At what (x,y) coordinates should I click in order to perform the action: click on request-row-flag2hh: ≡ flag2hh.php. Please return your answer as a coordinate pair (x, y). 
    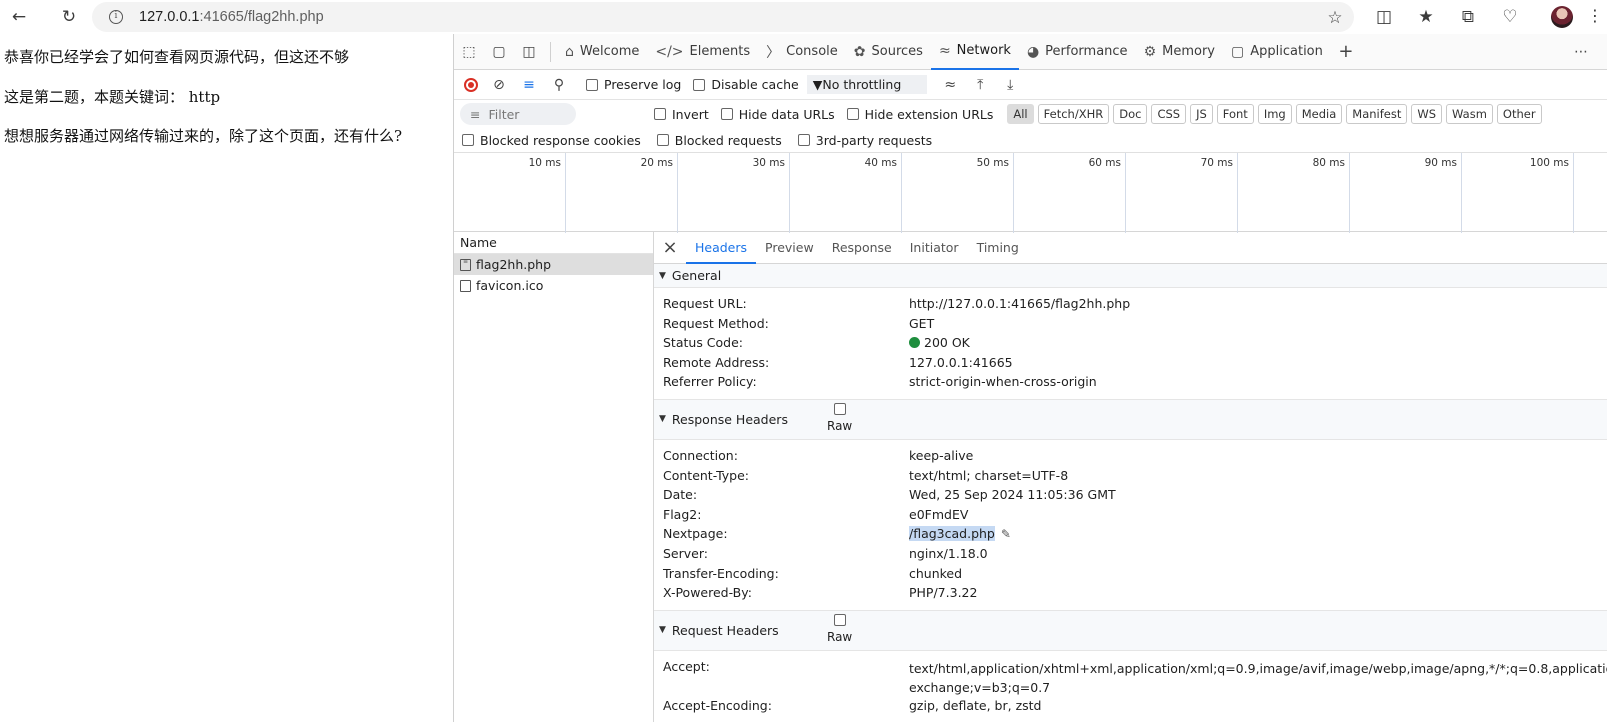
    Looking at the image, I should click on (553, 264).